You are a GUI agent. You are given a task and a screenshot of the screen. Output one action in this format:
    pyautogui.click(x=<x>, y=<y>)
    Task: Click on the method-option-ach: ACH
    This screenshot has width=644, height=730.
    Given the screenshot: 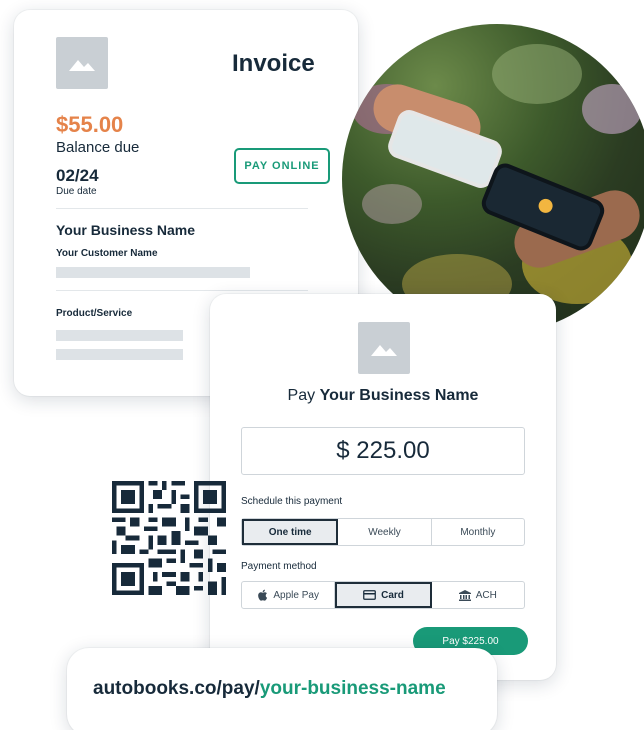 What is the action you would take?
    pyautogui.click(x=478, y=595)
    